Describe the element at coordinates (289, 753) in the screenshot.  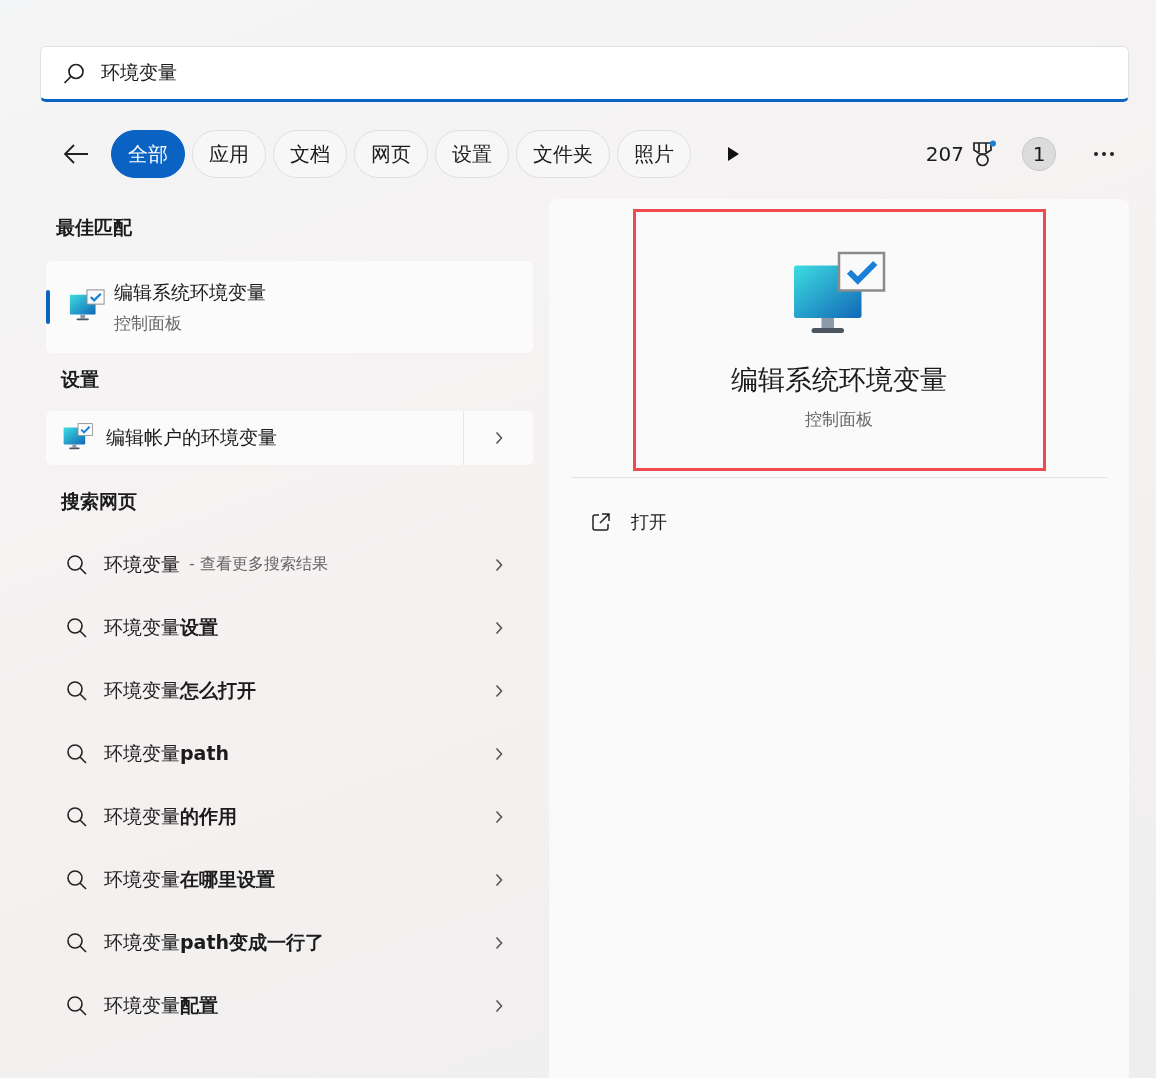
I see `web-search-suggestion: 环境变量path` at that location.